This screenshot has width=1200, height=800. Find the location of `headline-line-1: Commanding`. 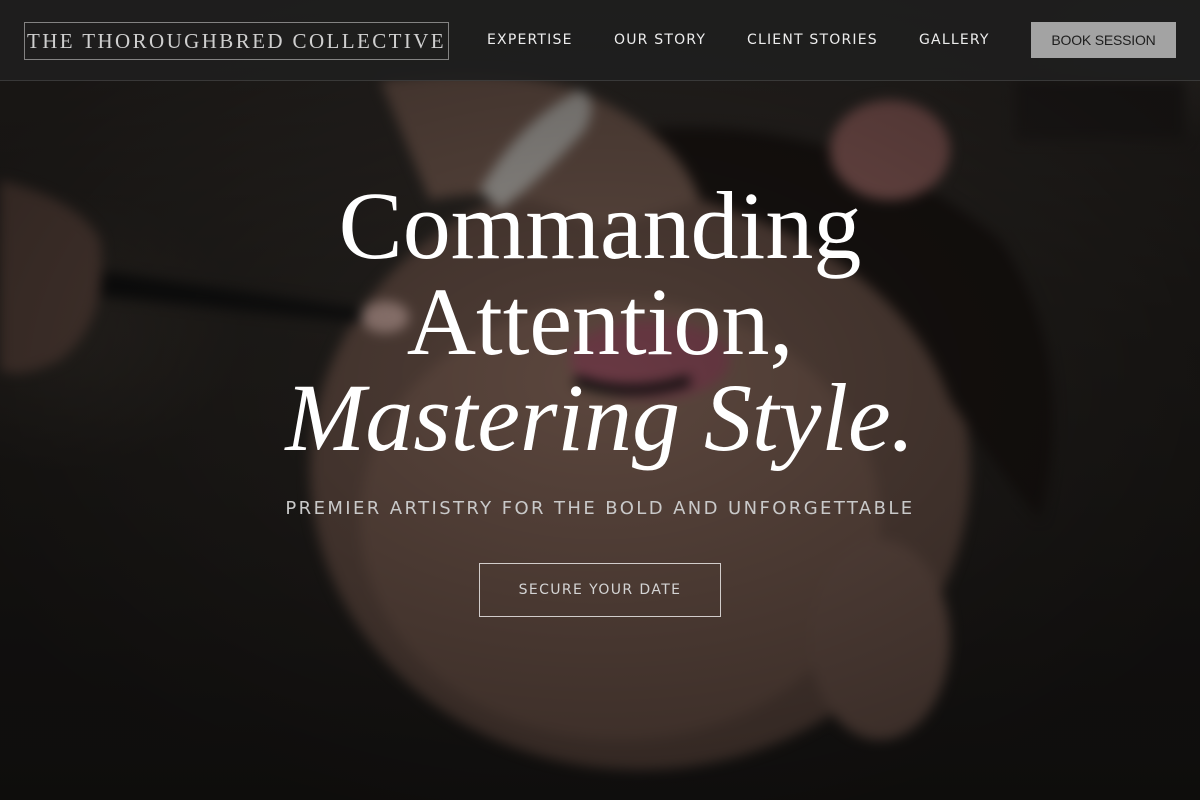

headline-line-1: Commanding is located at coordinates (600, 225).